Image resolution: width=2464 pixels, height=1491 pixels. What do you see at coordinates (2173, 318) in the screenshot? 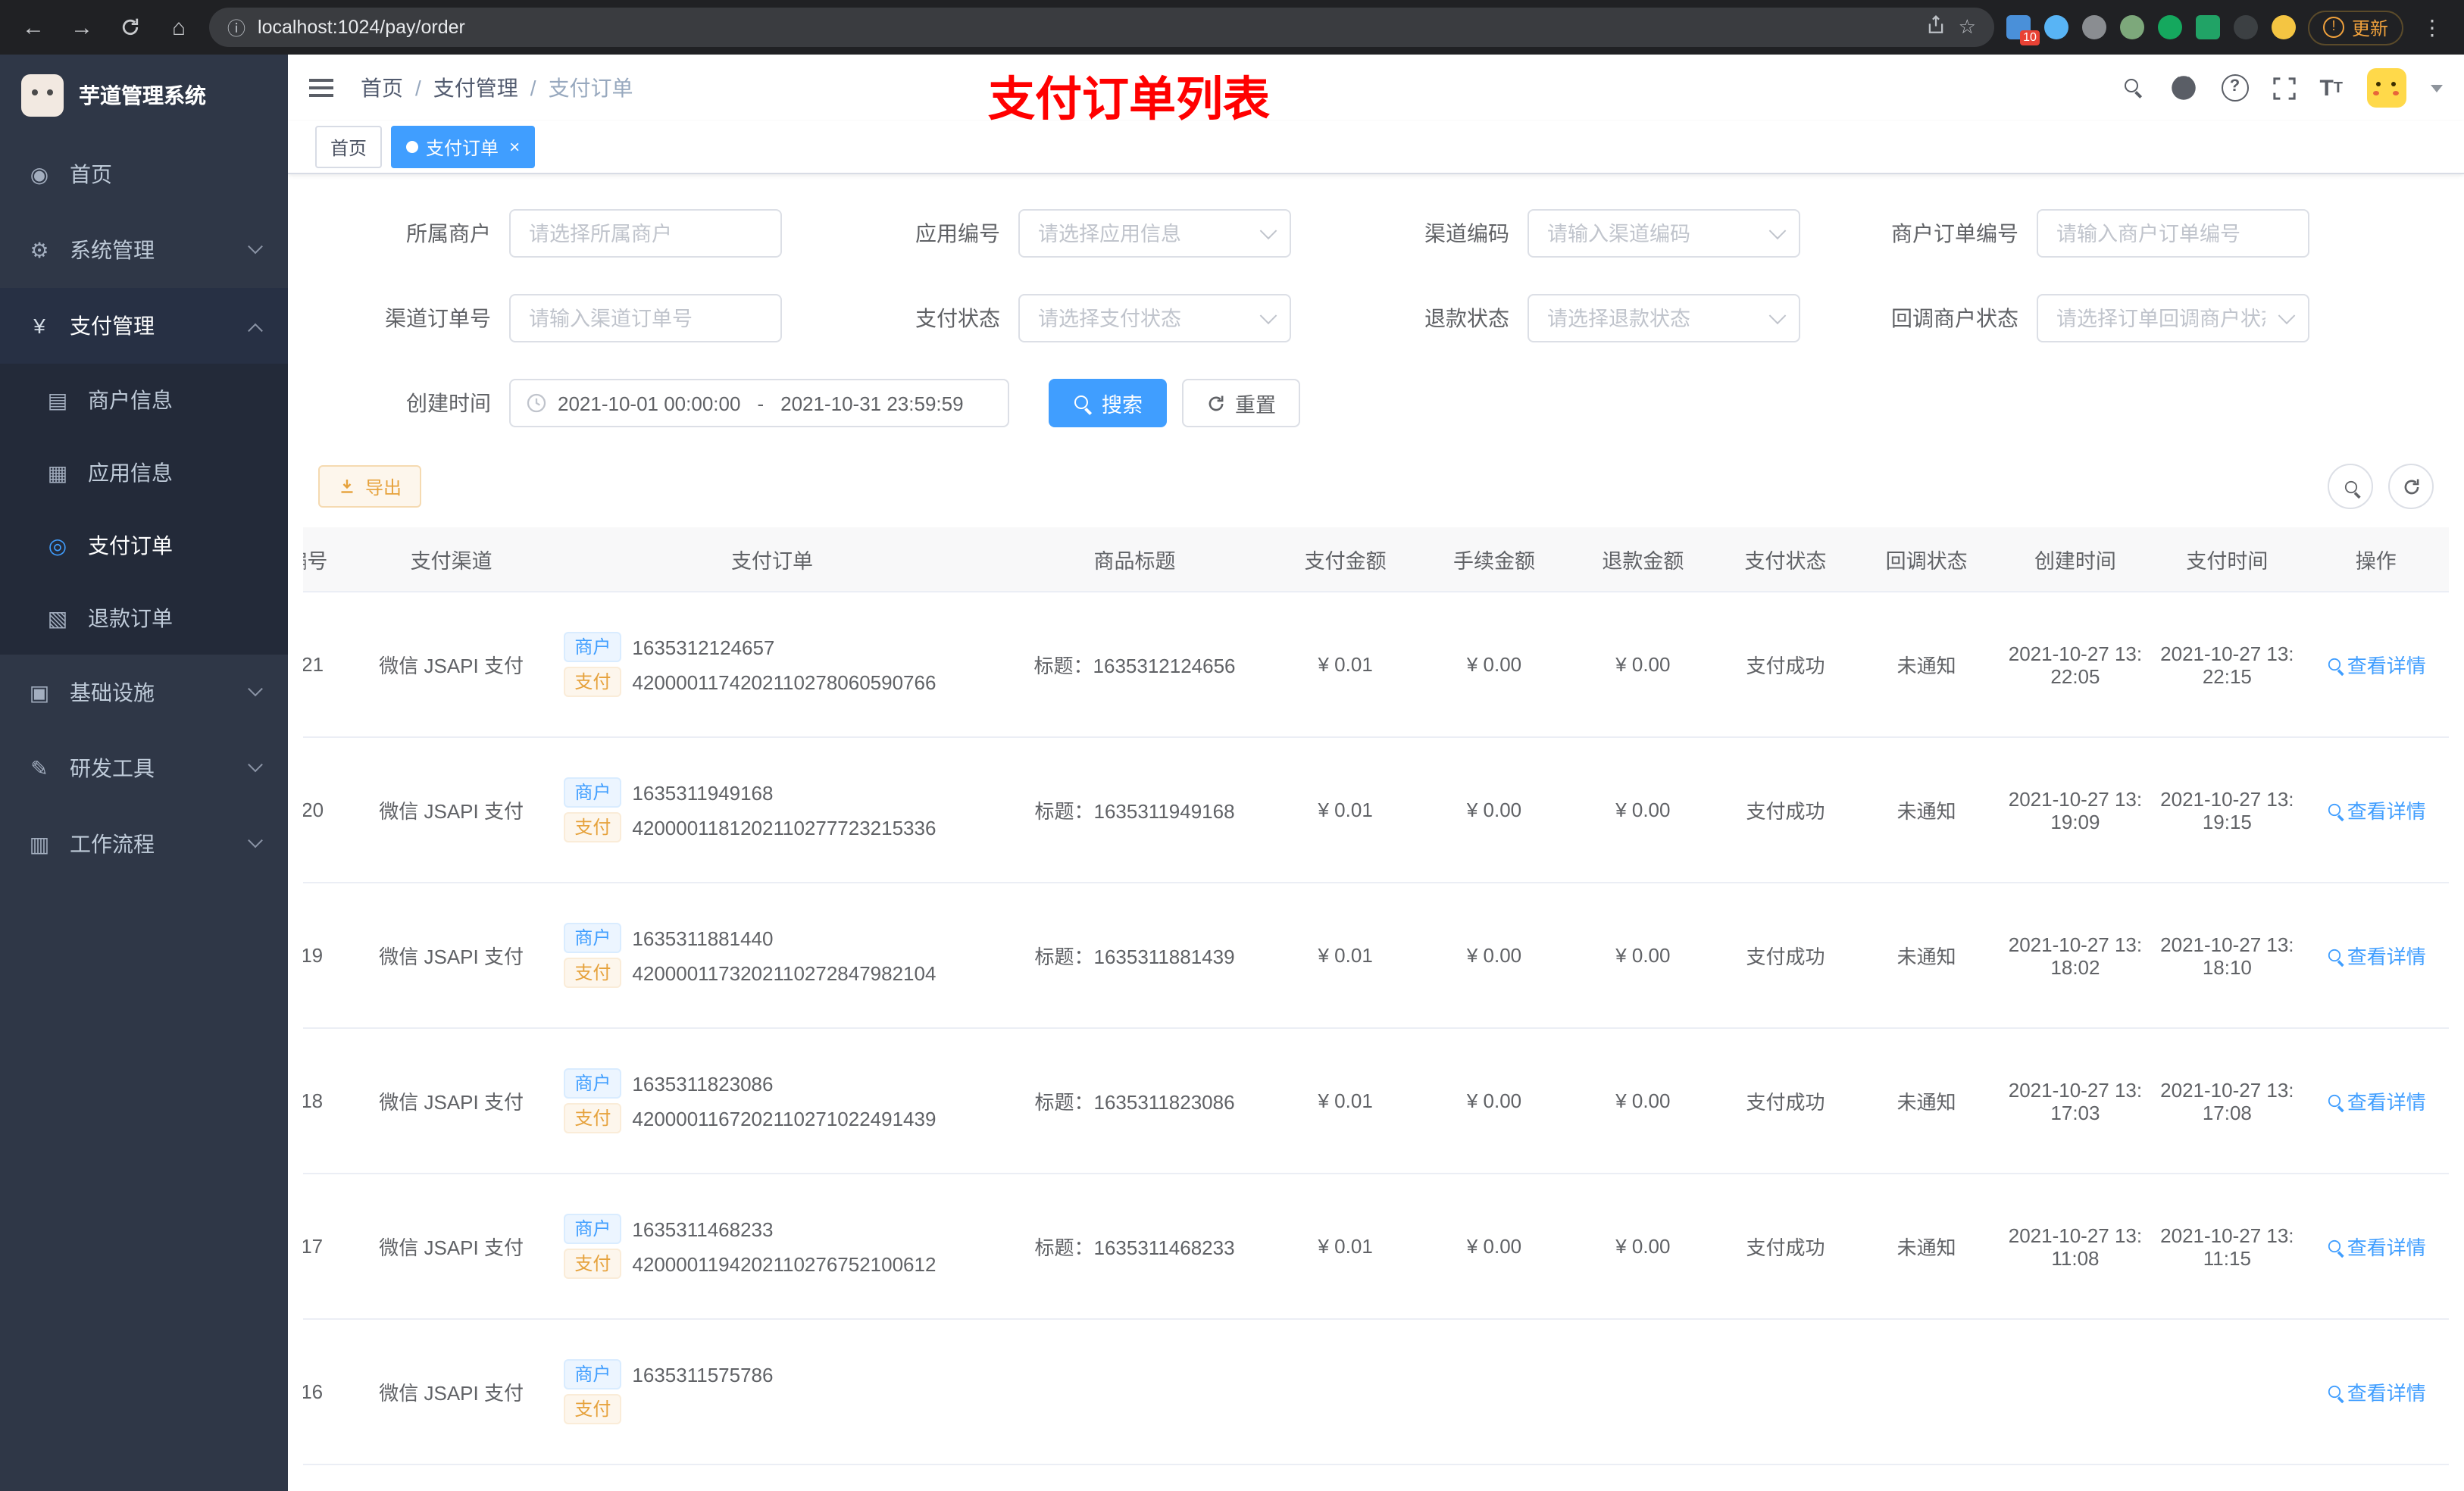
I see `notify-status-select` at bounding box center [2173, 318].